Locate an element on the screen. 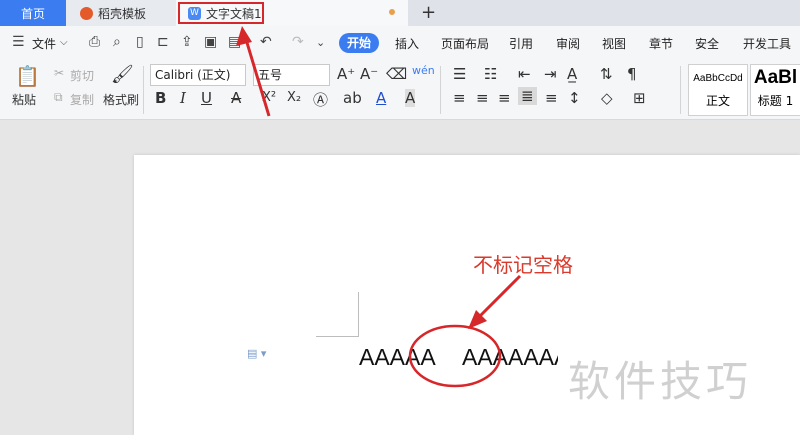 Image resolution: width=800 pixels, height=435 pixels. tab-arrow-line is located at coordinates (257, 76).